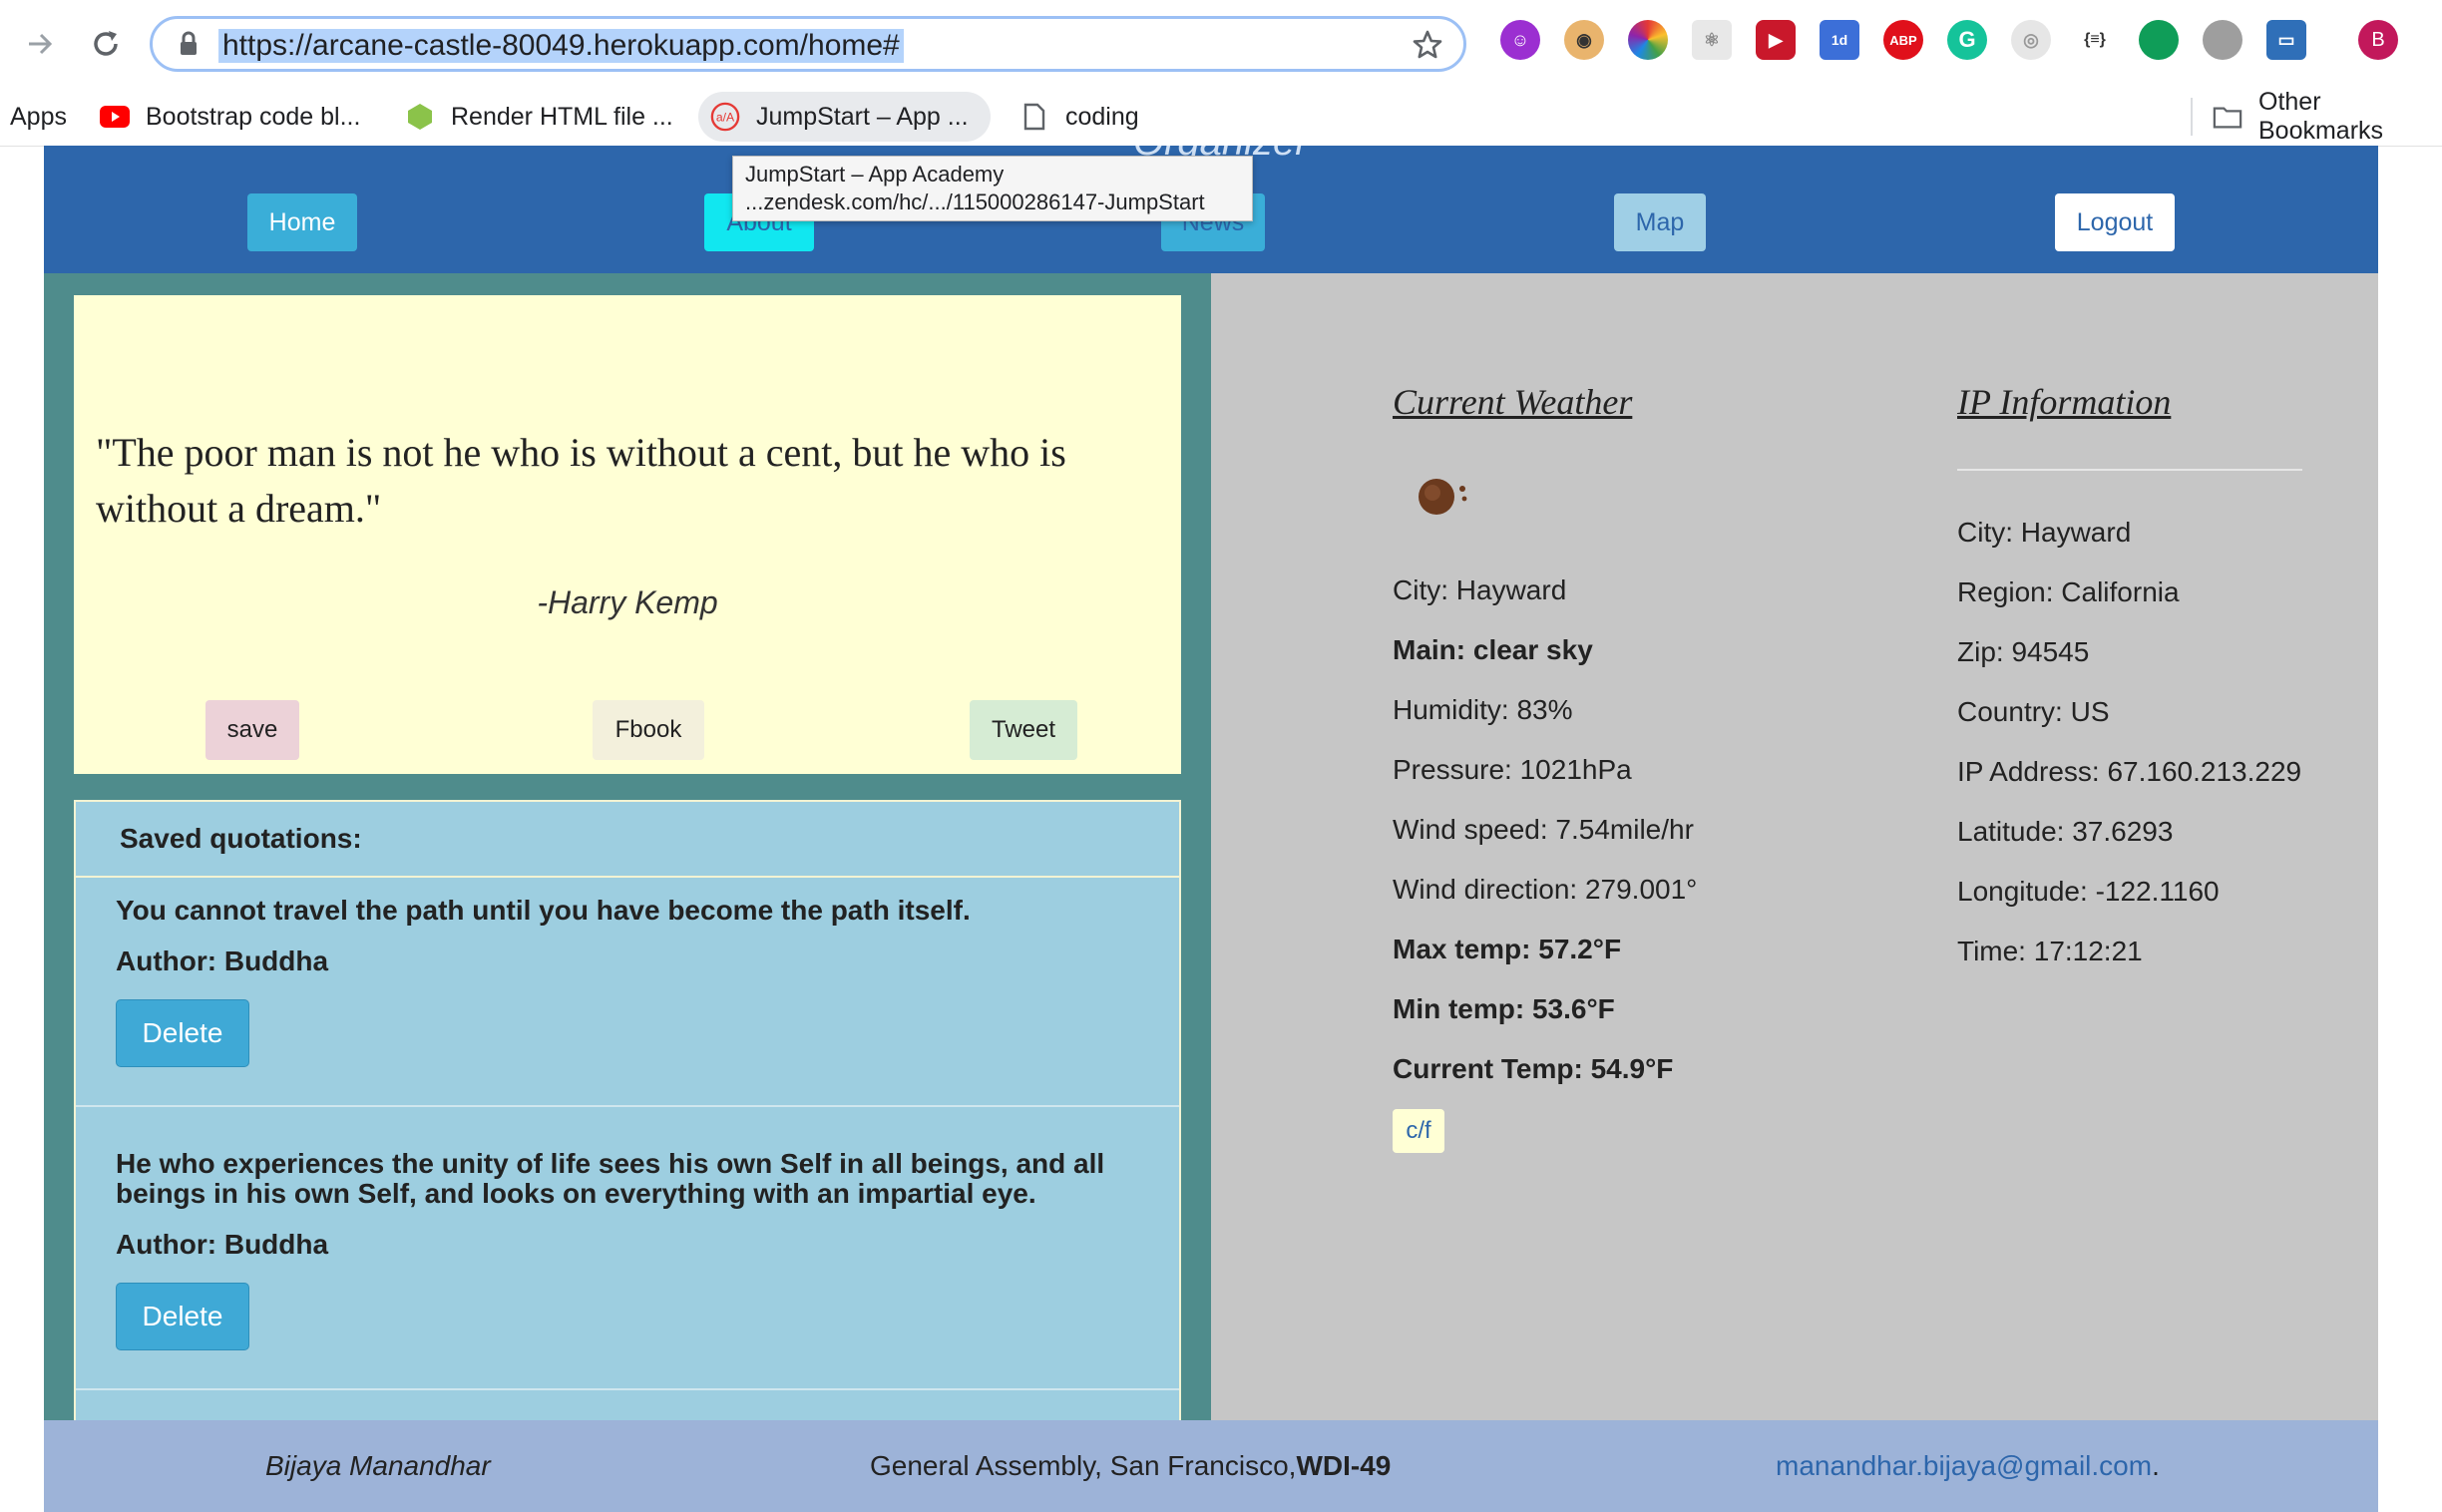  I want to click on grammarly-icon: G, so click(1967, 40).